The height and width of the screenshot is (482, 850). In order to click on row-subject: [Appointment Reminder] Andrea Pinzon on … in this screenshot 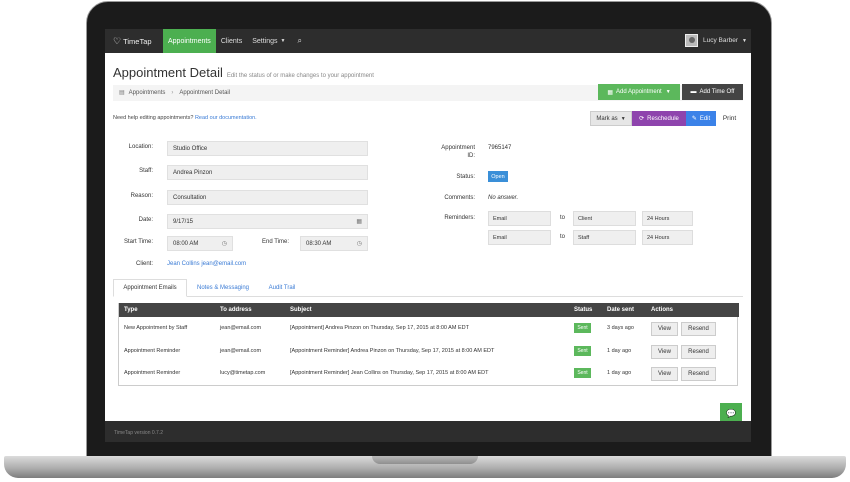, I will do `click(392, 351)`.